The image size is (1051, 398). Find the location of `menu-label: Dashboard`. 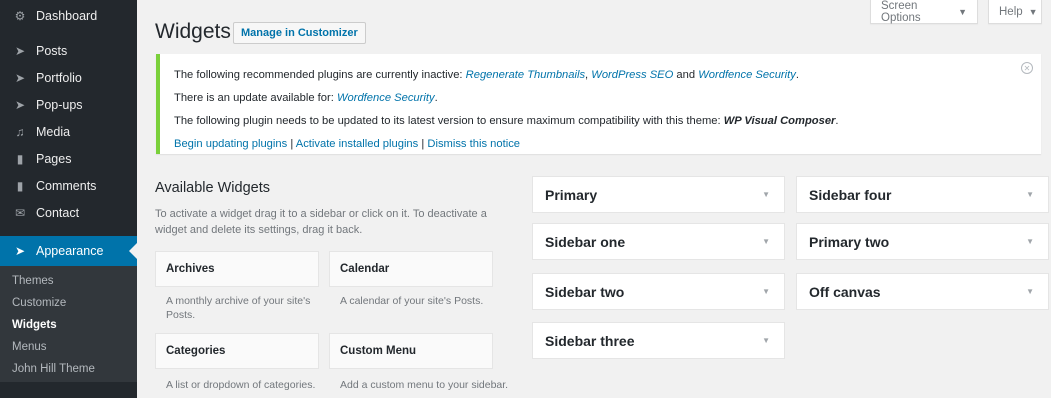

menu-label: Dashboard is located at coordinates (67, 15).